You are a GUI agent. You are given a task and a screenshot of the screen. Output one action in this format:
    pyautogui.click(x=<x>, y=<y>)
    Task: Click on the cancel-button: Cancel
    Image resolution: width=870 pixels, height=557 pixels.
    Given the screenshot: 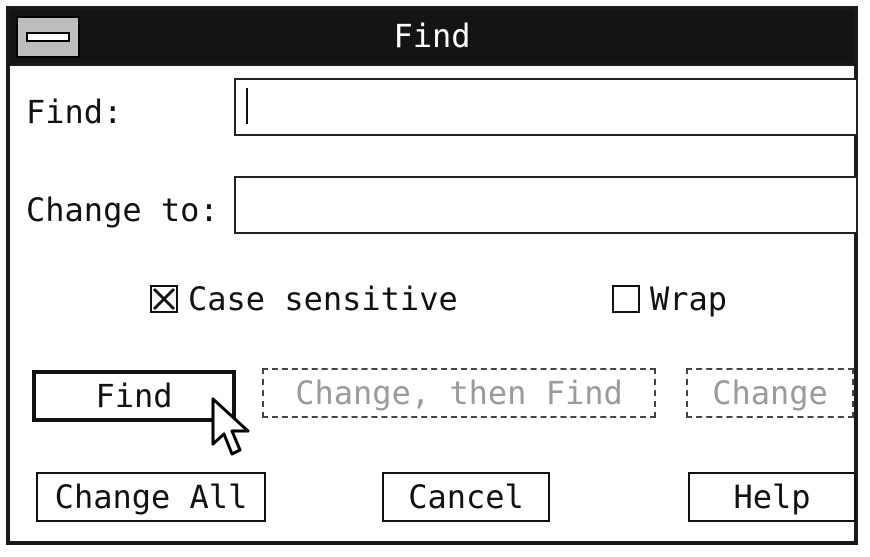 What is the action you would take?
    pyautogui.click(x=466, y=497)
    